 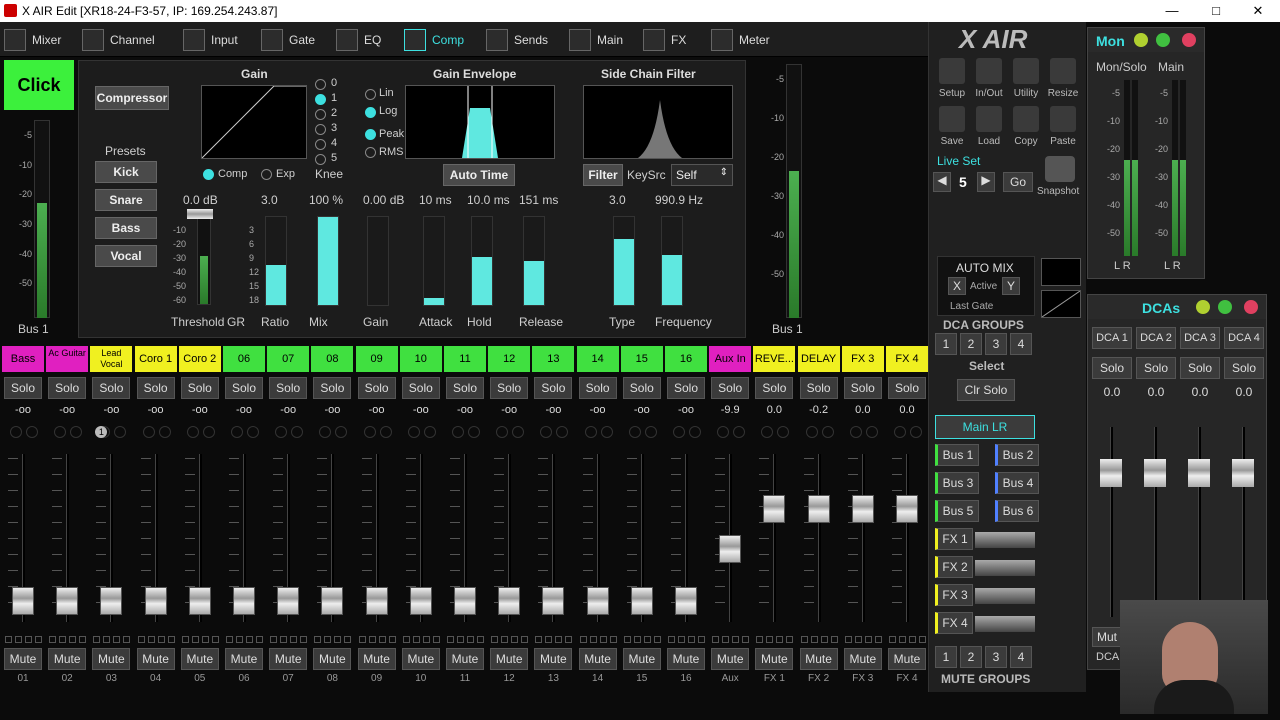 What do you see at coordinates (1107, 637) in the screenshot?
I see `dca-mute-button: Mut` at bounding box center [1107, 637].